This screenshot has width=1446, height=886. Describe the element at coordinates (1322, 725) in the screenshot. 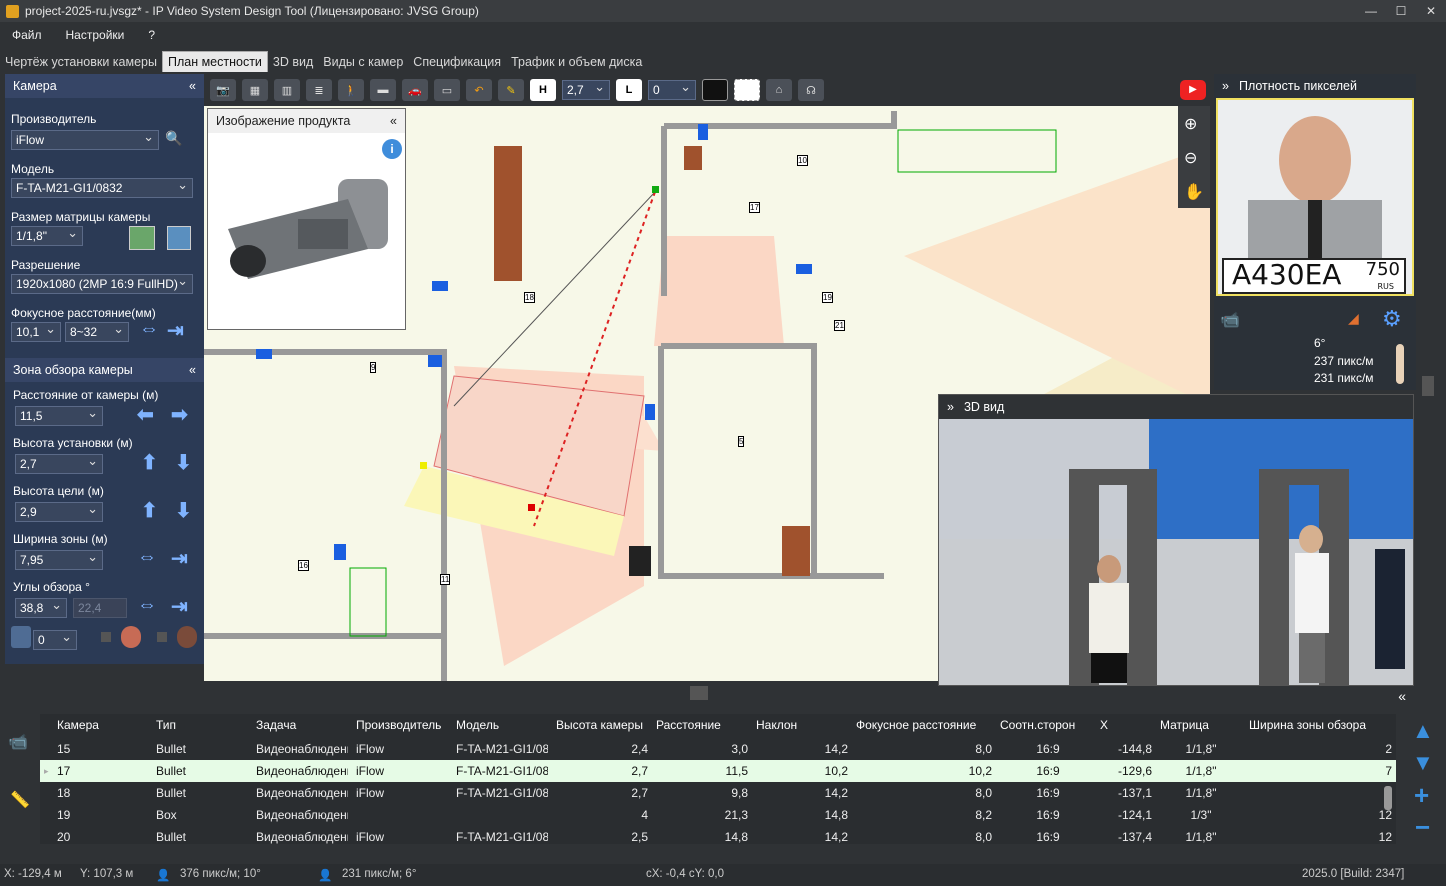

I see `column-header: Ширина зоны обзора` at that location.